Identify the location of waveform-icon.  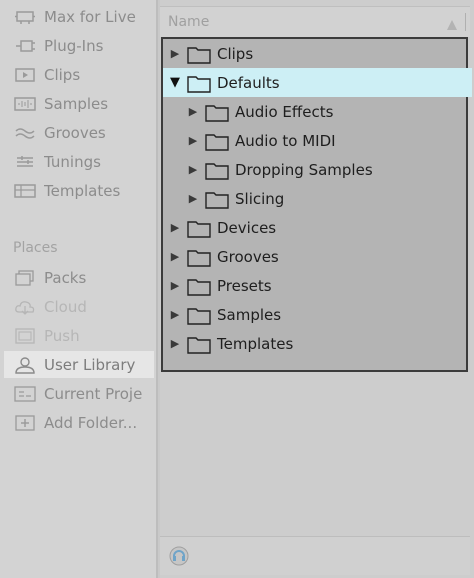
(26, 104).